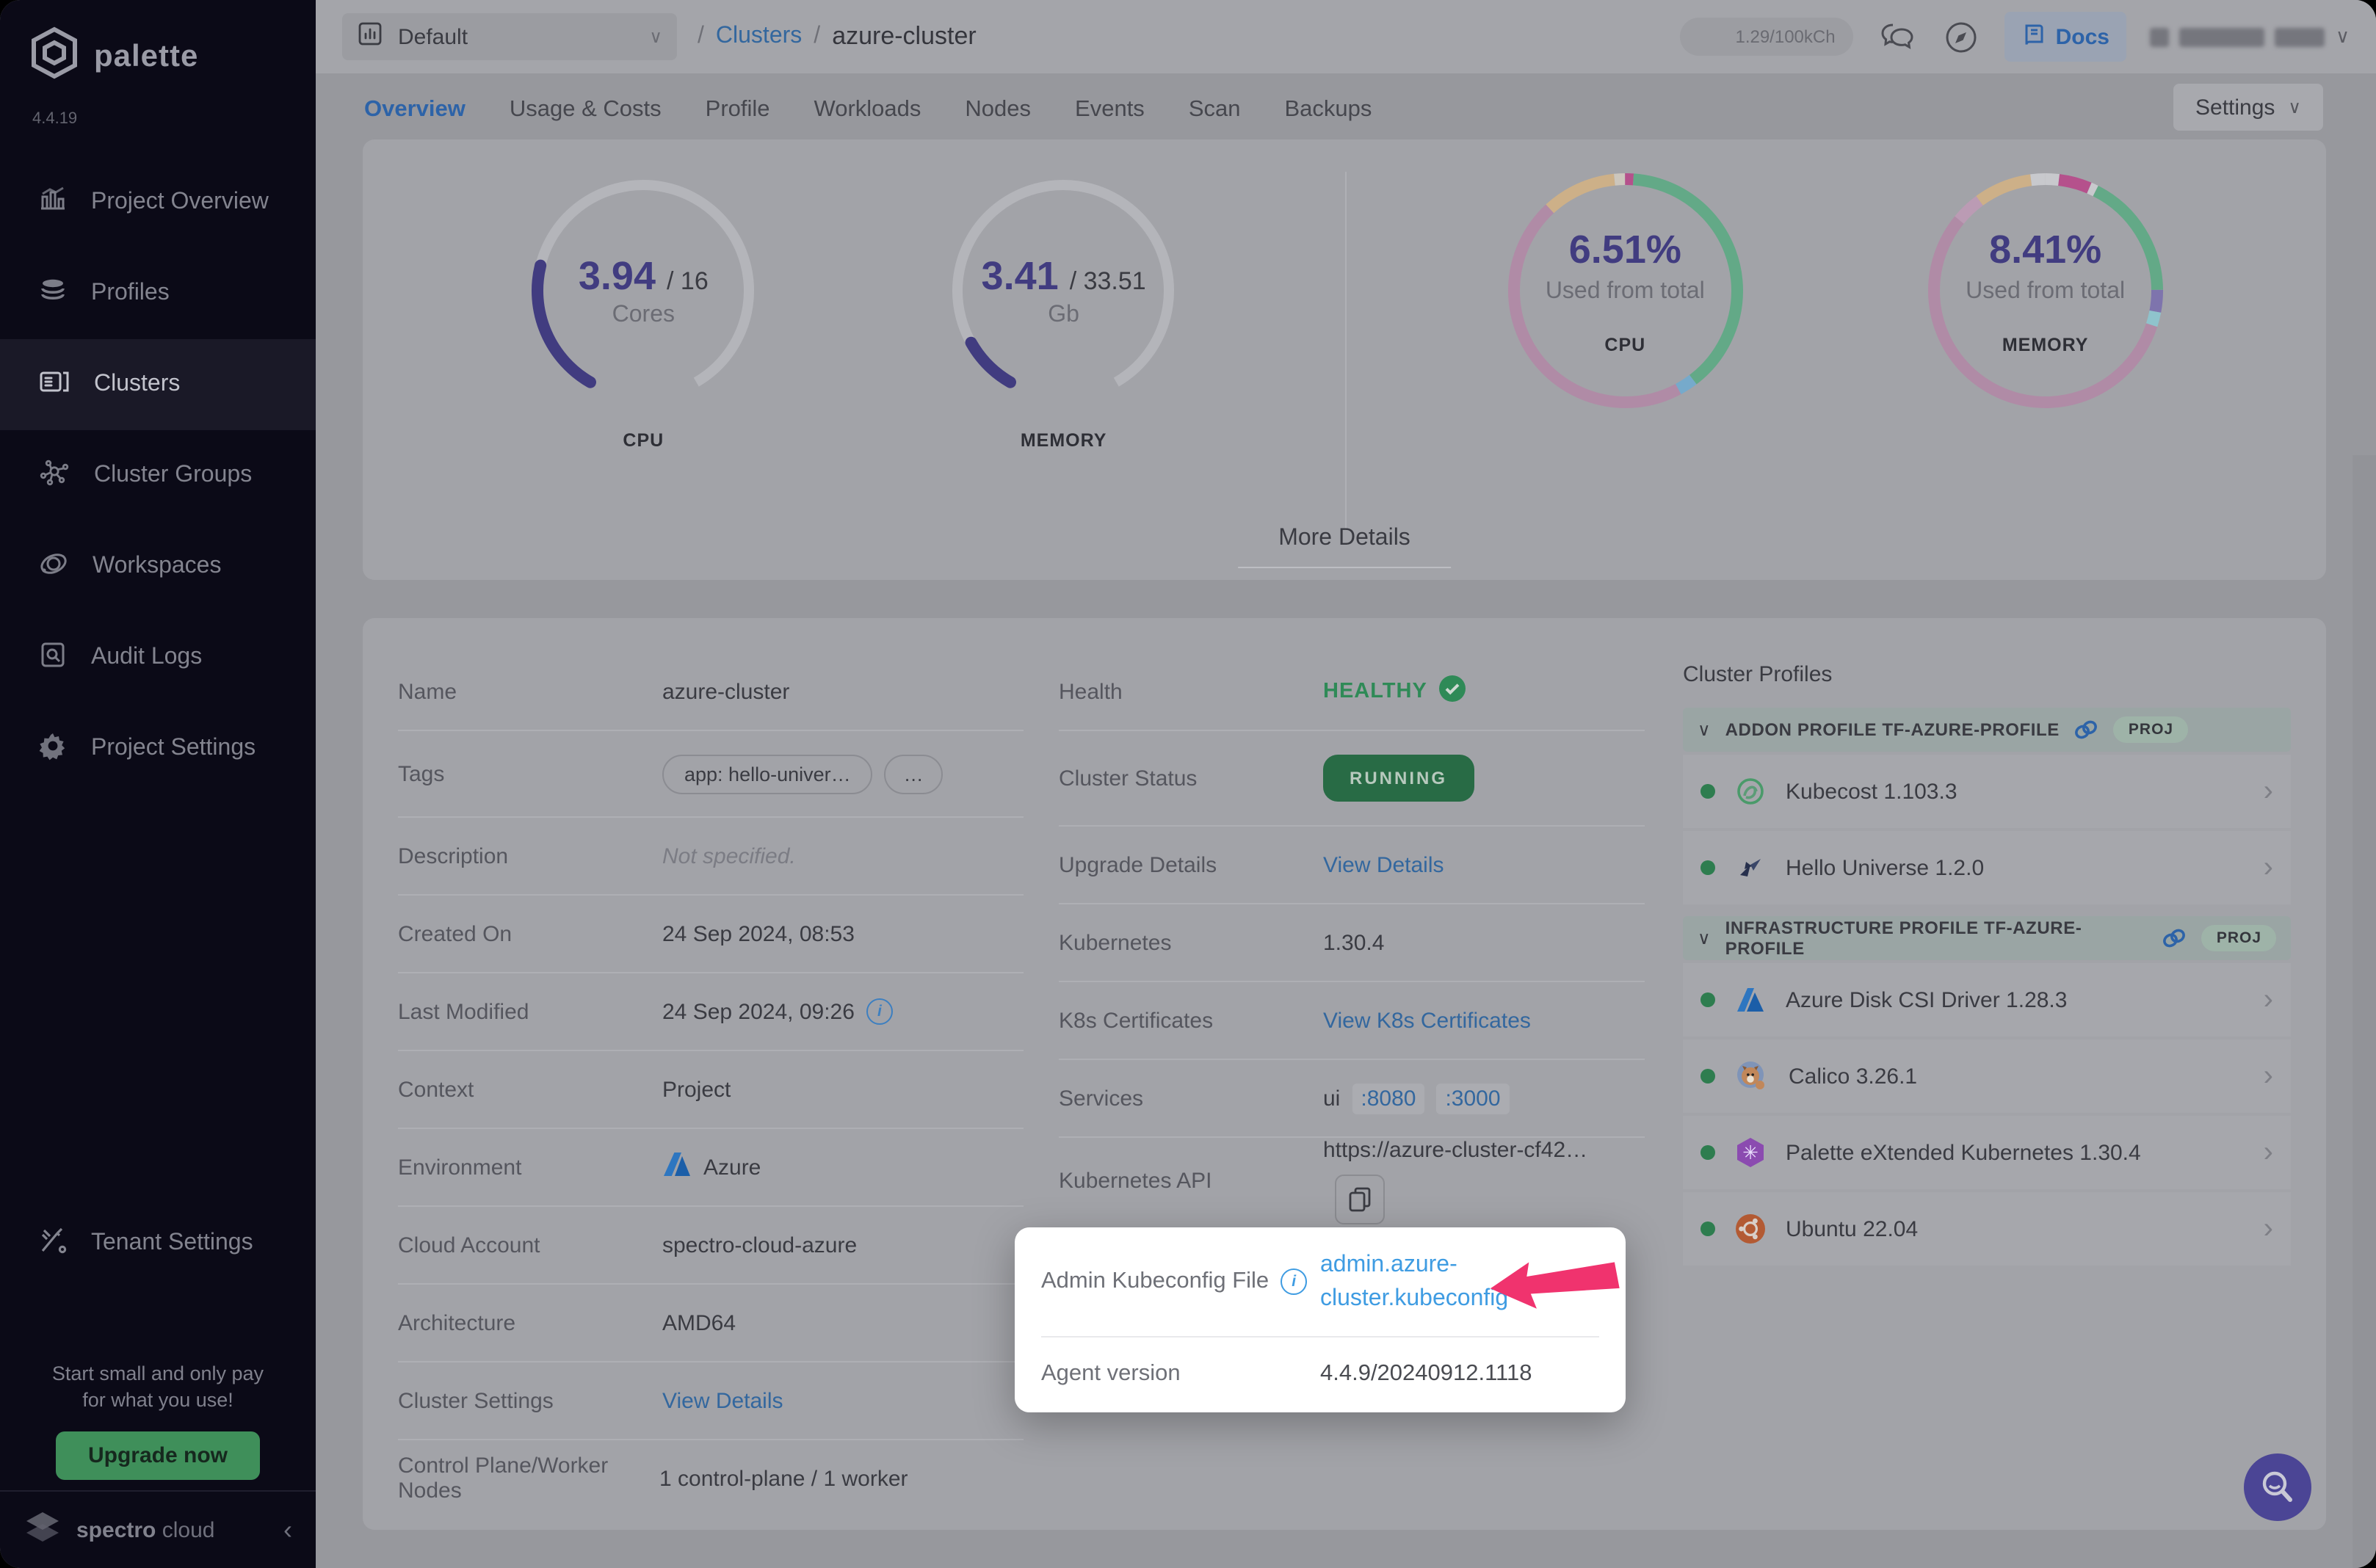 This screenshot has width=2376, height=1568. I want to click on cluster-settings-button: Settings ∨, so click(2248, 108).